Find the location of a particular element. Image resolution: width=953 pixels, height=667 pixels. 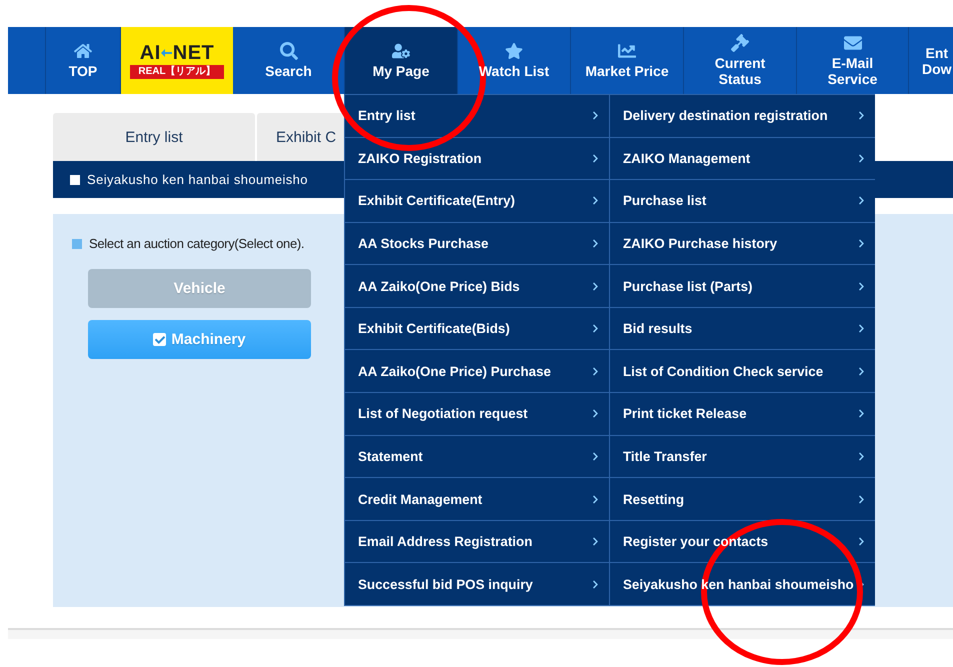

menu-item: Exhibit Certificate(Bids) is located at coordinates (477, 329).